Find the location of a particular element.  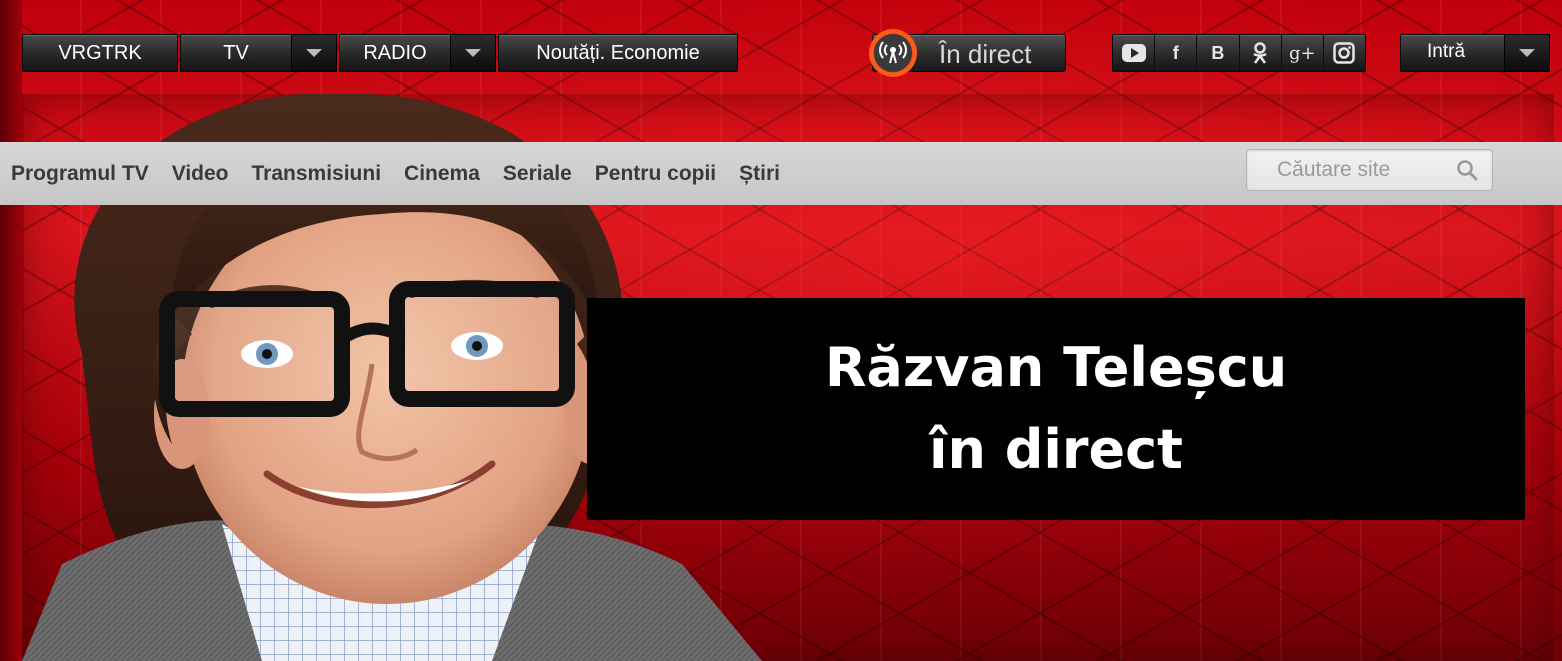

vk-icon: B is located at coordinates (1218, 53).